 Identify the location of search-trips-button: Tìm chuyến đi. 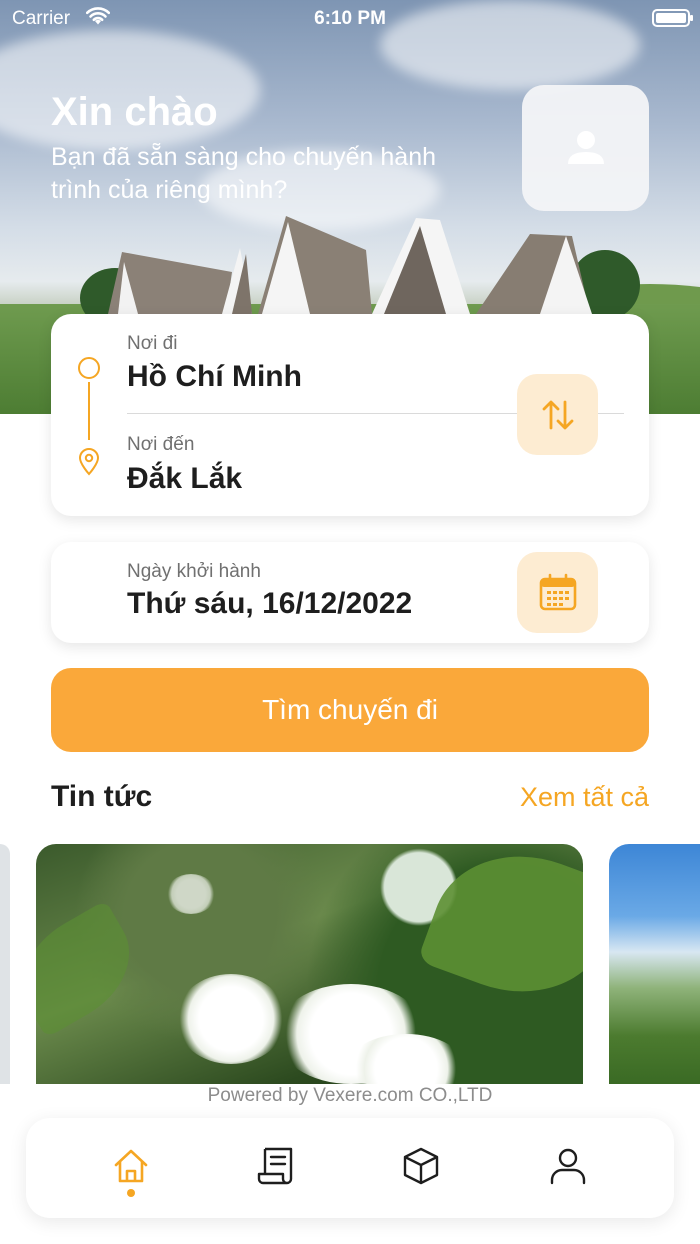
(350, 710).